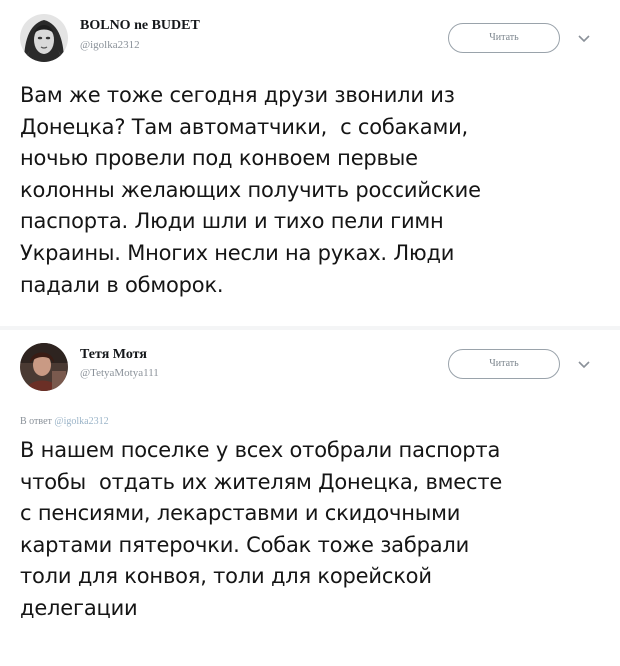  I want to click on reply-prefix: В ответ, so click(36, 421).